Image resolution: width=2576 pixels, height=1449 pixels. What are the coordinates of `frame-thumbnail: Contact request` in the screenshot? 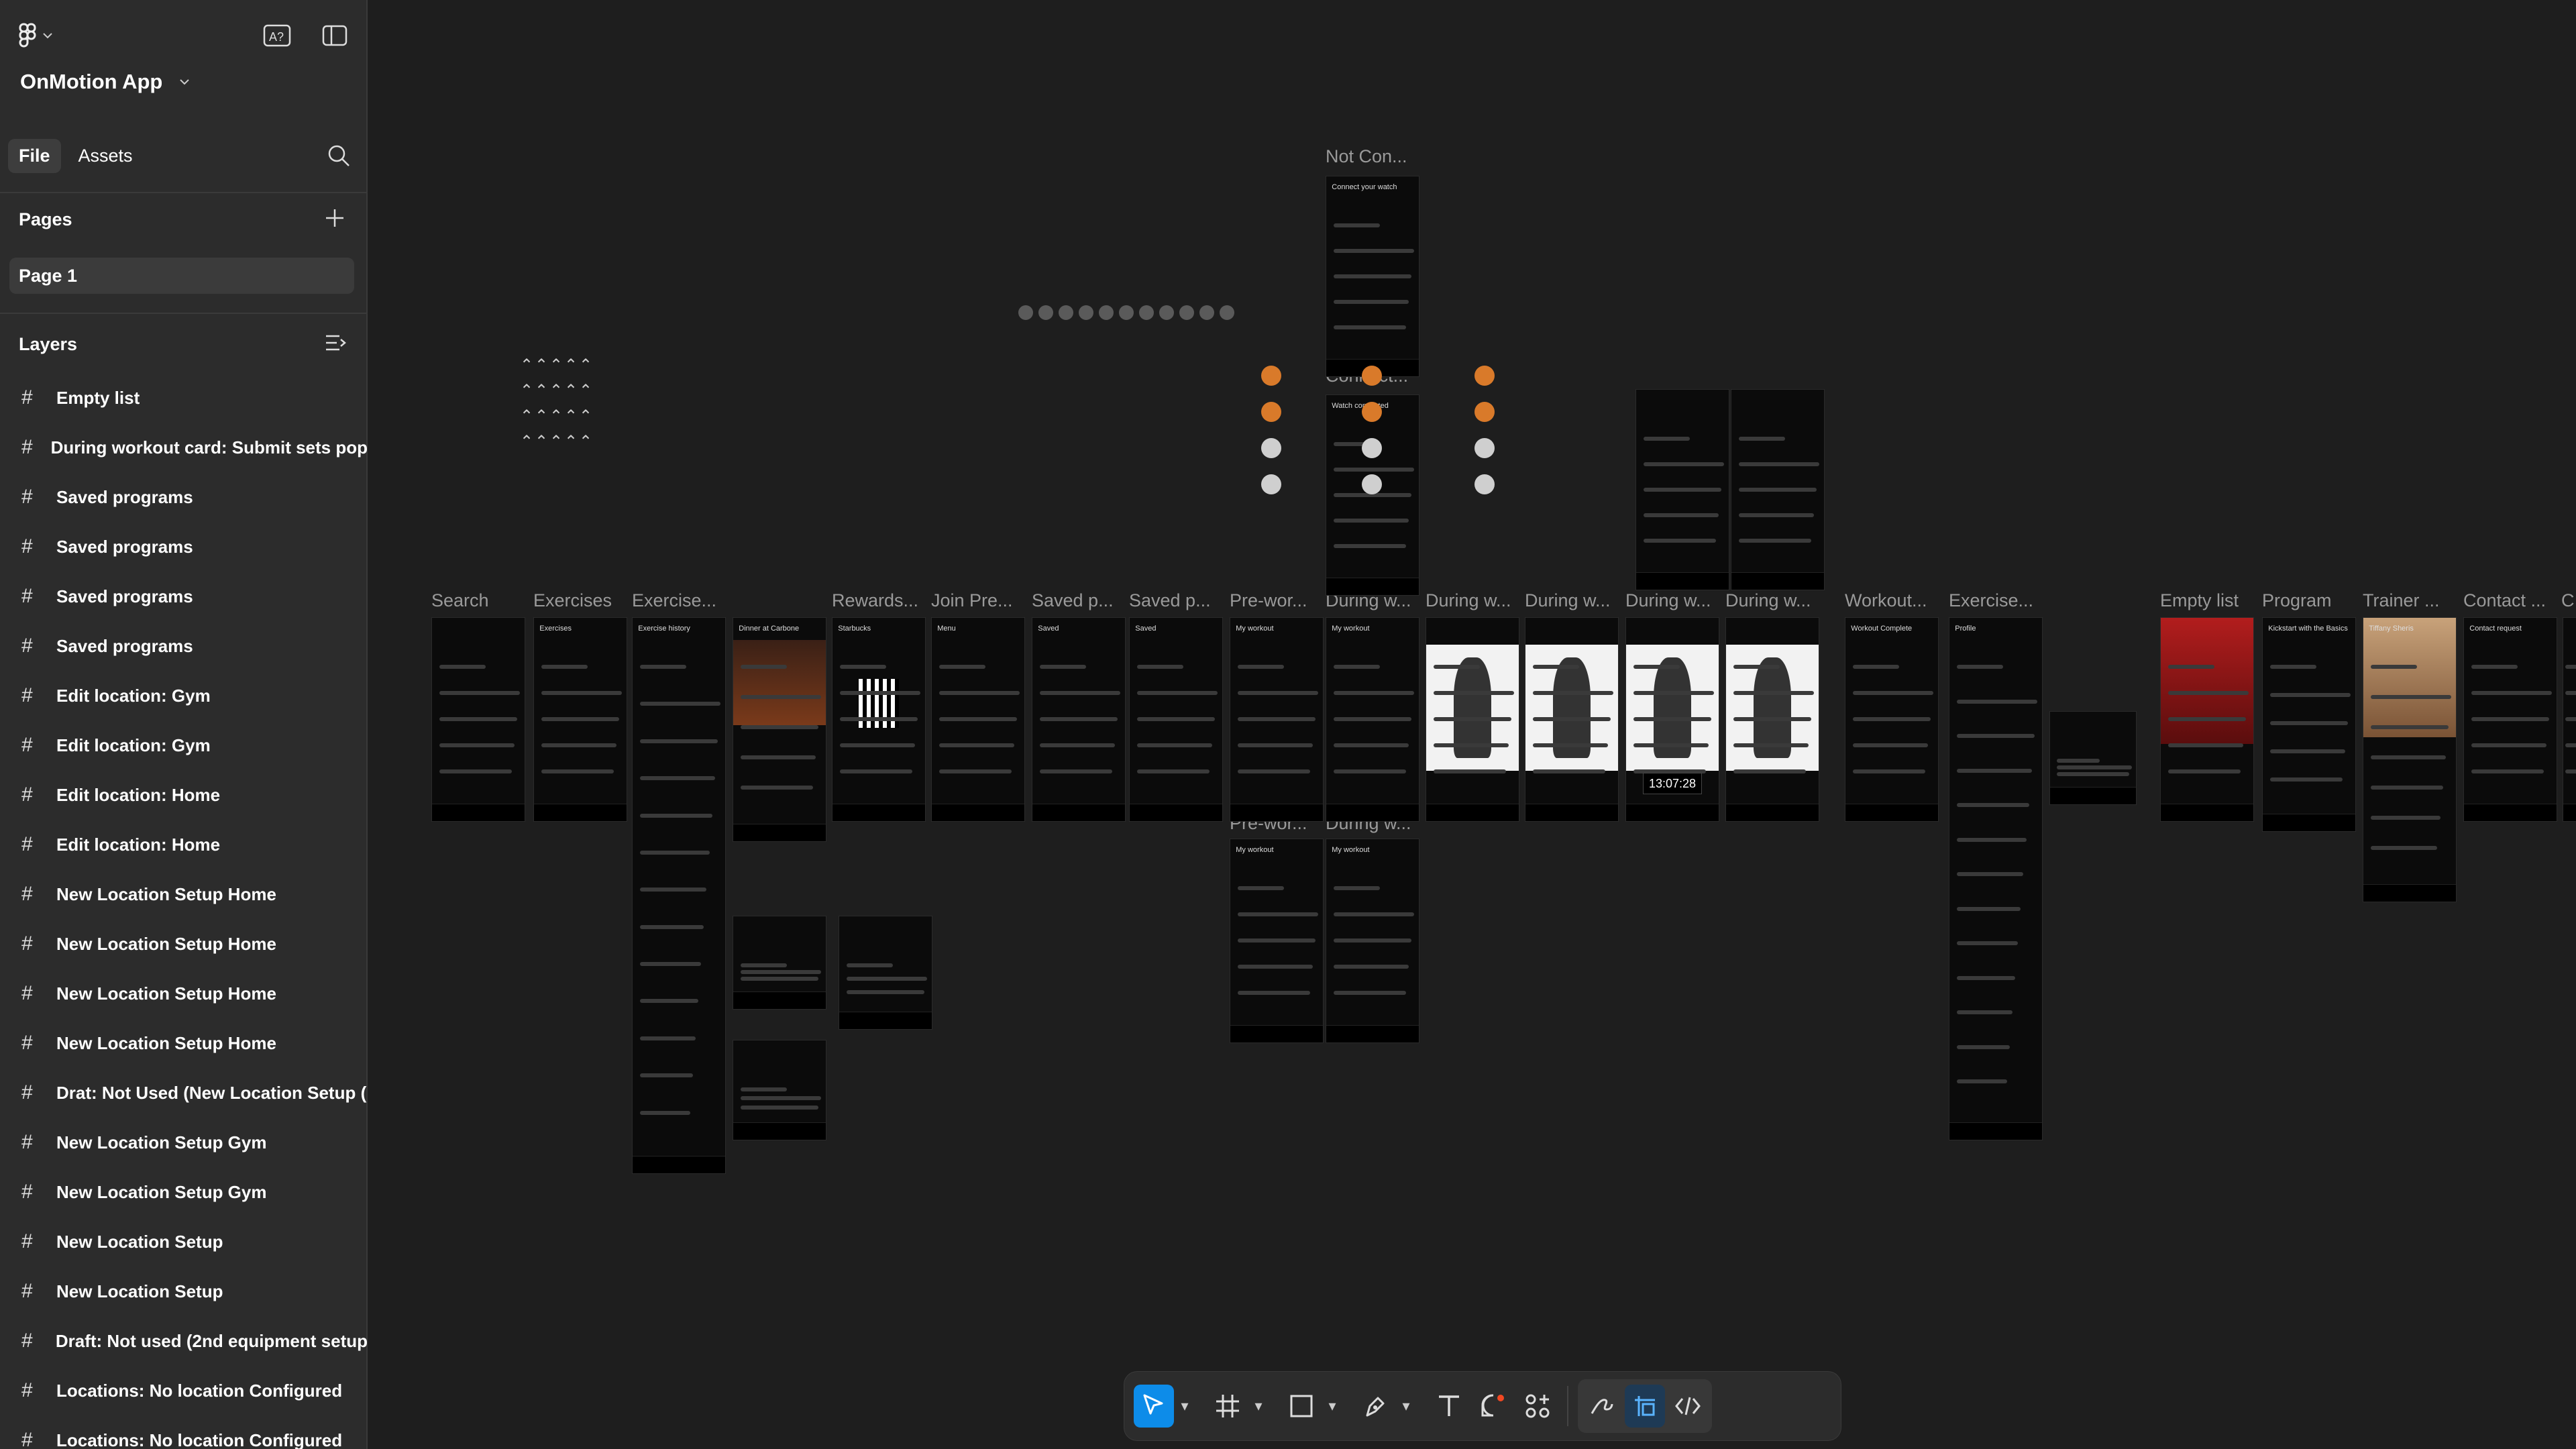 It's located at (2510, 719).